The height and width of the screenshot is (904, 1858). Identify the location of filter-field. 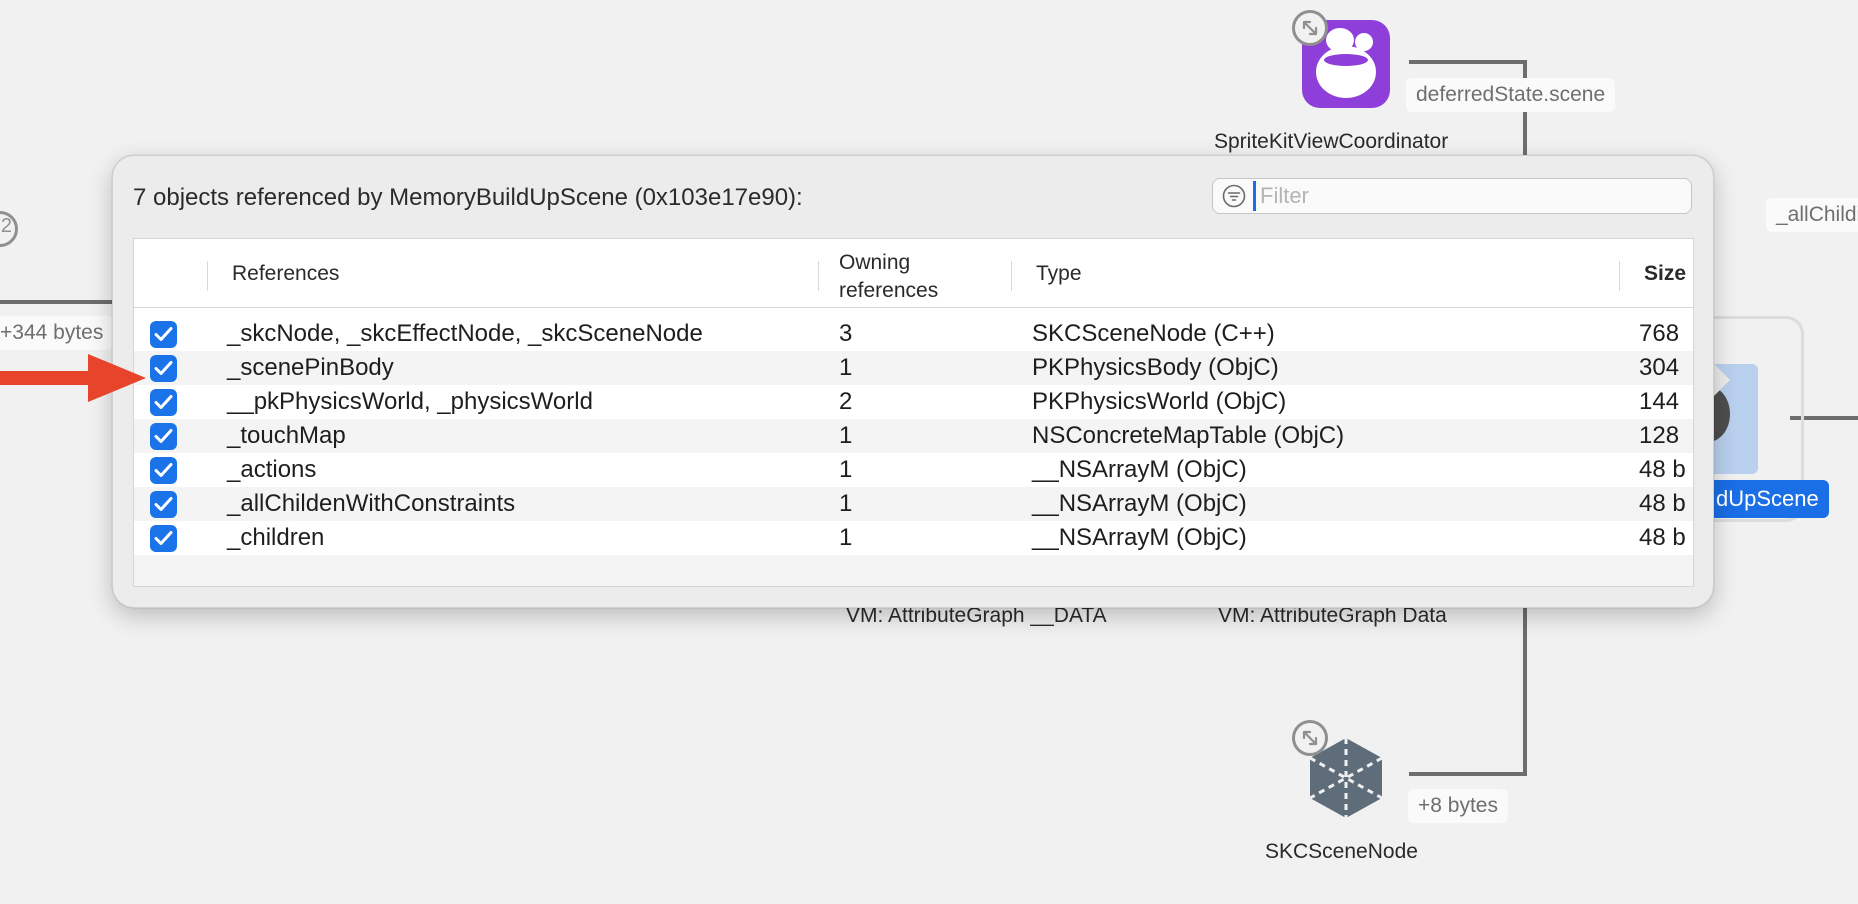
(1452, 196).